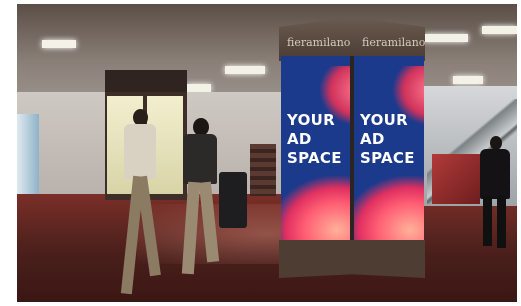 This screenshot has width=521, height=306. I want to click on ad-screen-right: YOUR AD SPACE, so click(389, 148).